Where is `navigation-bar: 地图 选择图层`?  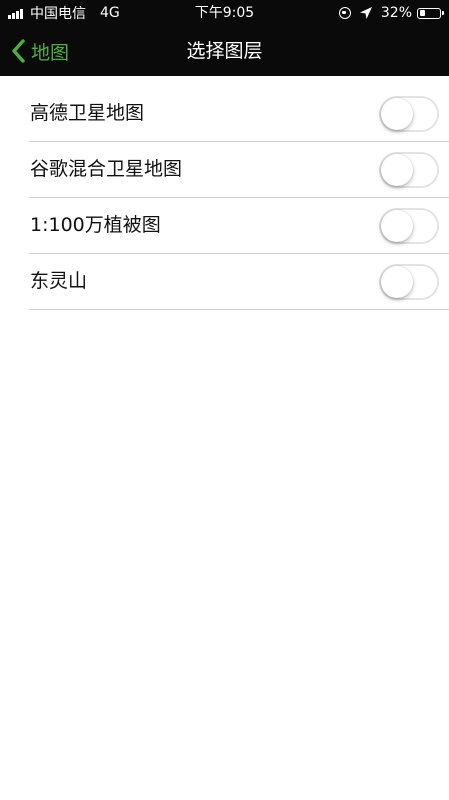 navigation-bar: 地图 选择图层 is located at coordinates (224, 51).